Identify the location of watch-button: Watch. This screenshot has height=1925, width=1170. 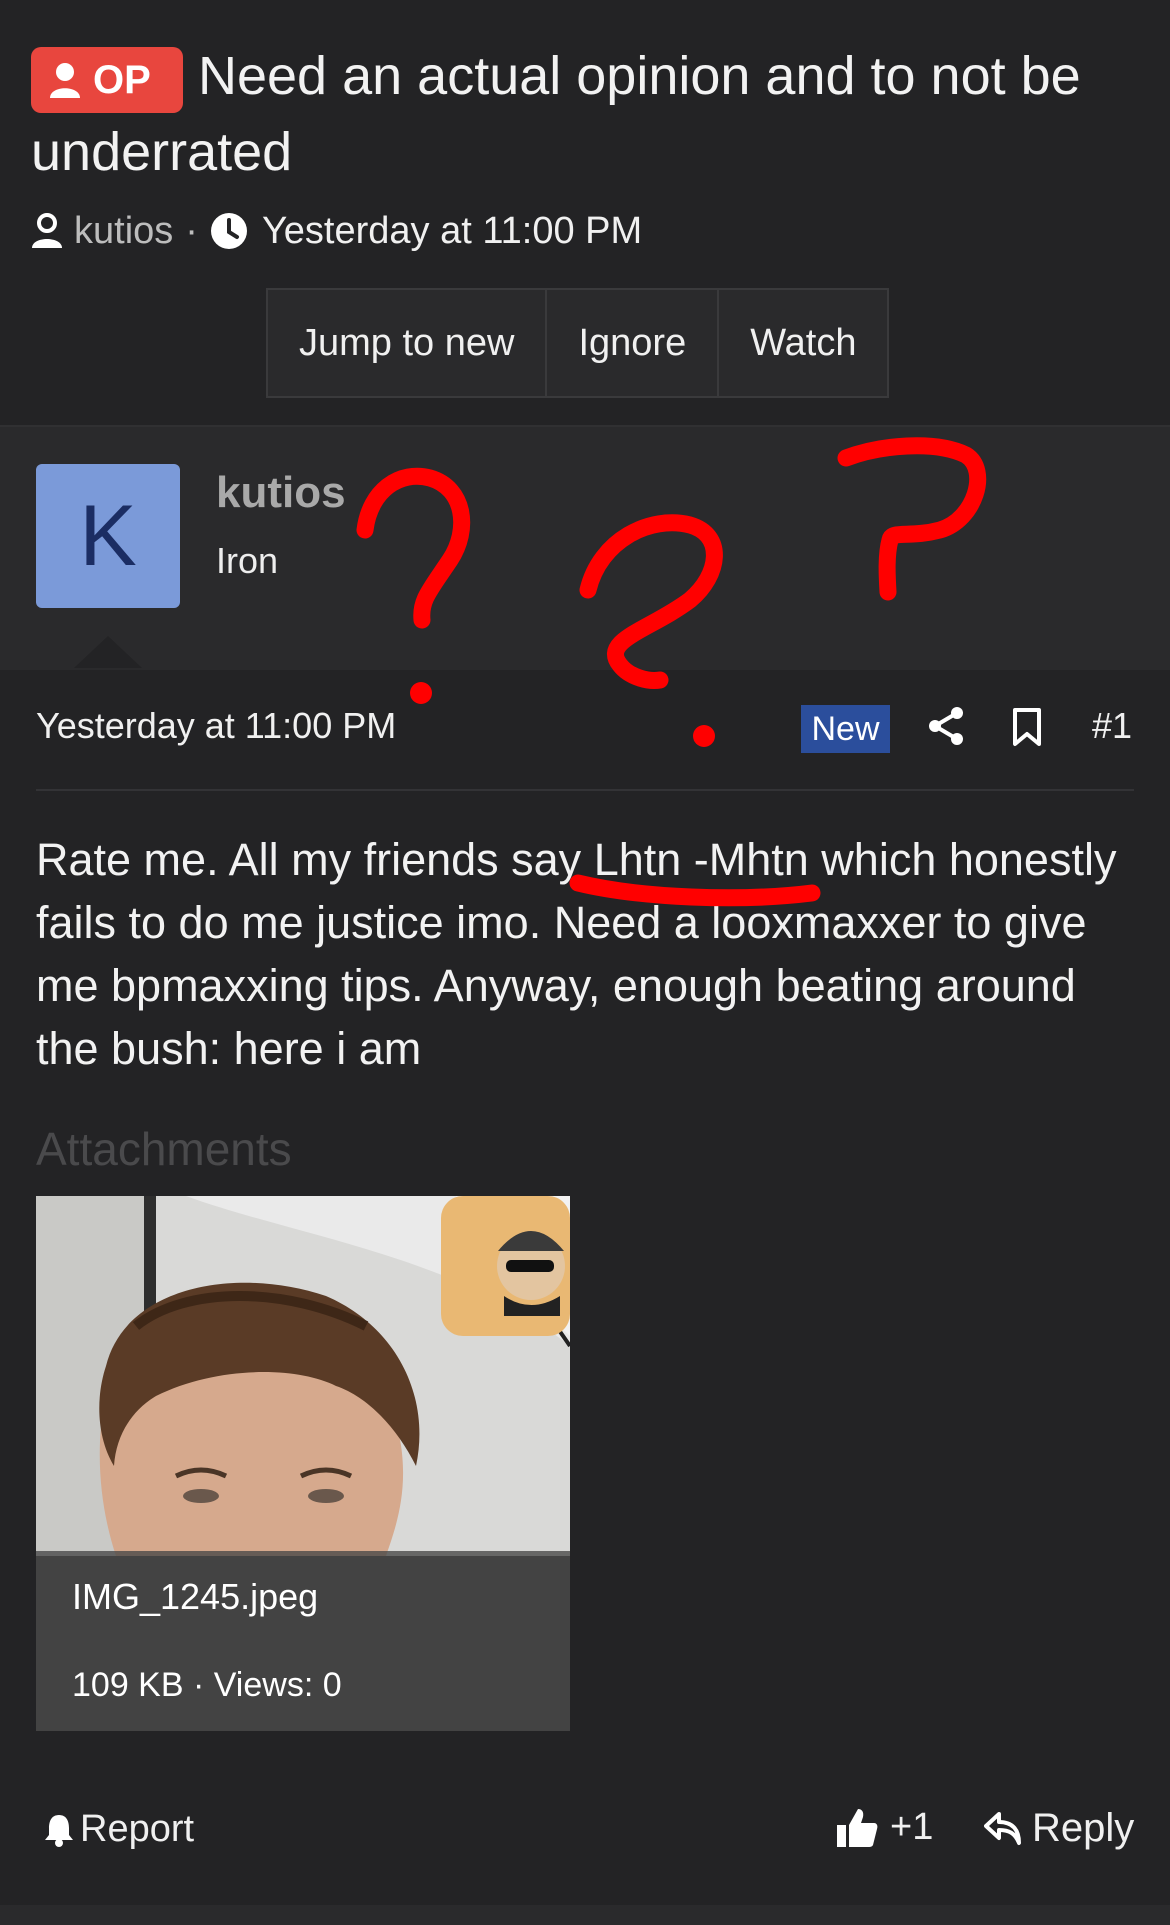
(802, 343).